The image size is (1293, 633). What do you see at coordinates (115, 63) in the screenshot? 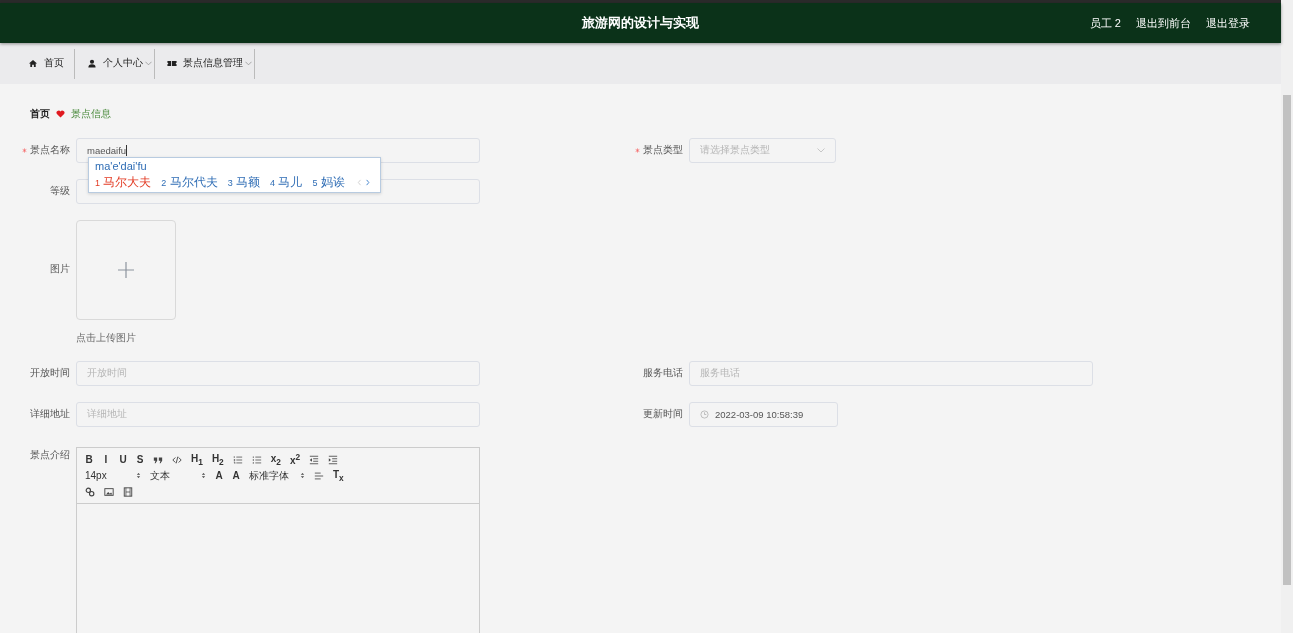
I see `nav-menu-item: 个人中心` at bounding box center [115, 63].